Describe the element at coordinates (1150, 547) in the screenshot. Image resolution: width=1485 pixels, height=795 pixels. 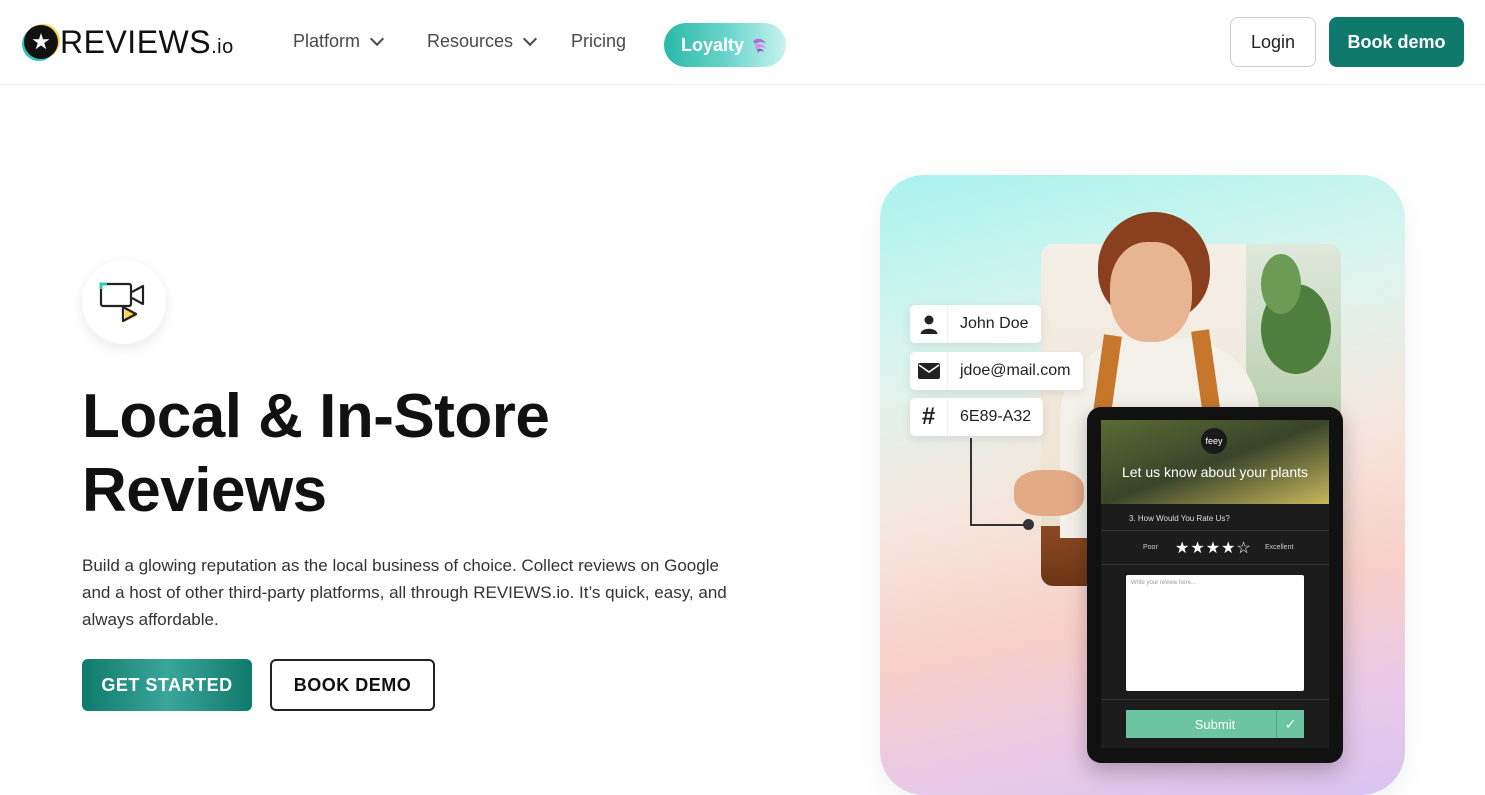
I see `rating-low-label: Poor` at that location.